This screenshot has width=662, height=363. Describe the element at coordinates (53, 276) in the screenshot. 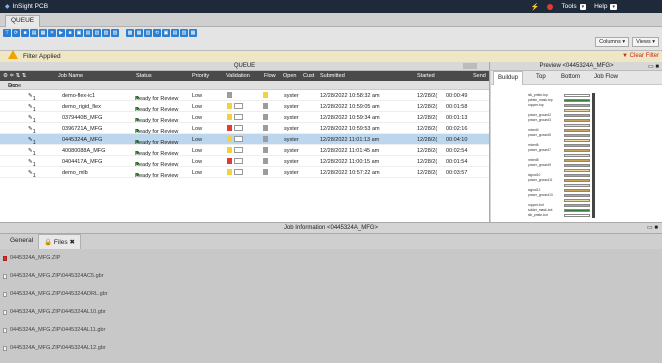

I see `file-item: 0445324A_MFG.ZIP\0445324AC5.gbr` at that location.